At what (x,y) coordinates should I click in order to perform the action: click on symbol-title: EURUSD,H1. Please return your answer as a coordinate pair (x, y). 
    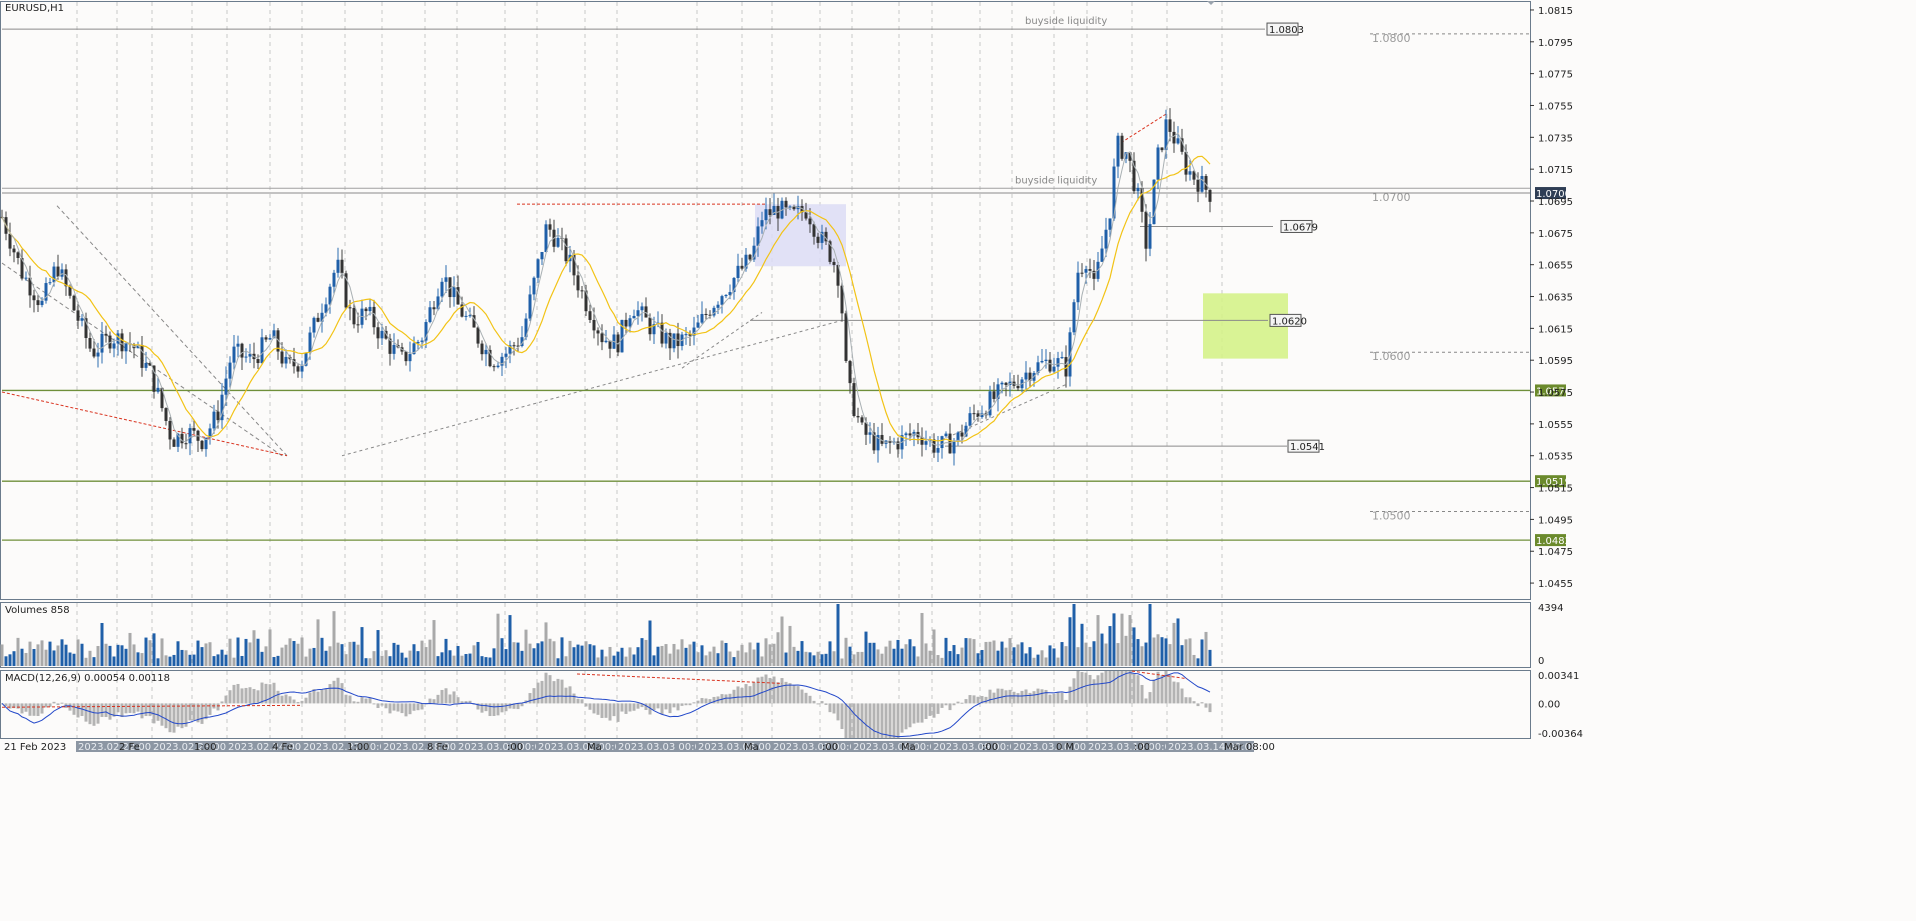
    Looking at the image, I should click on (34, 8).